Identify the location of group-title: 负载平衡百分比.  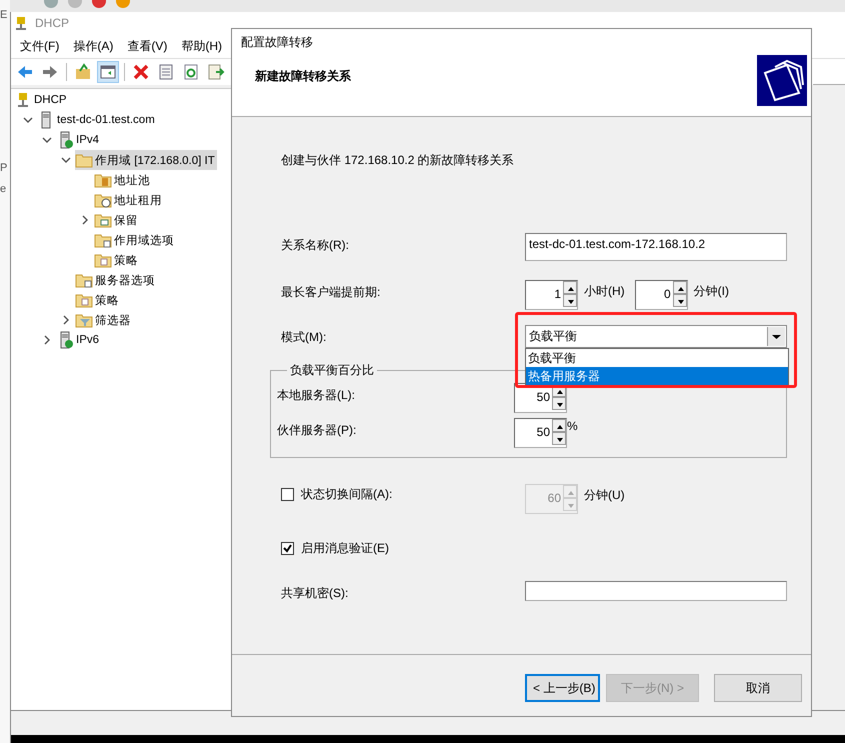
(332, 370).